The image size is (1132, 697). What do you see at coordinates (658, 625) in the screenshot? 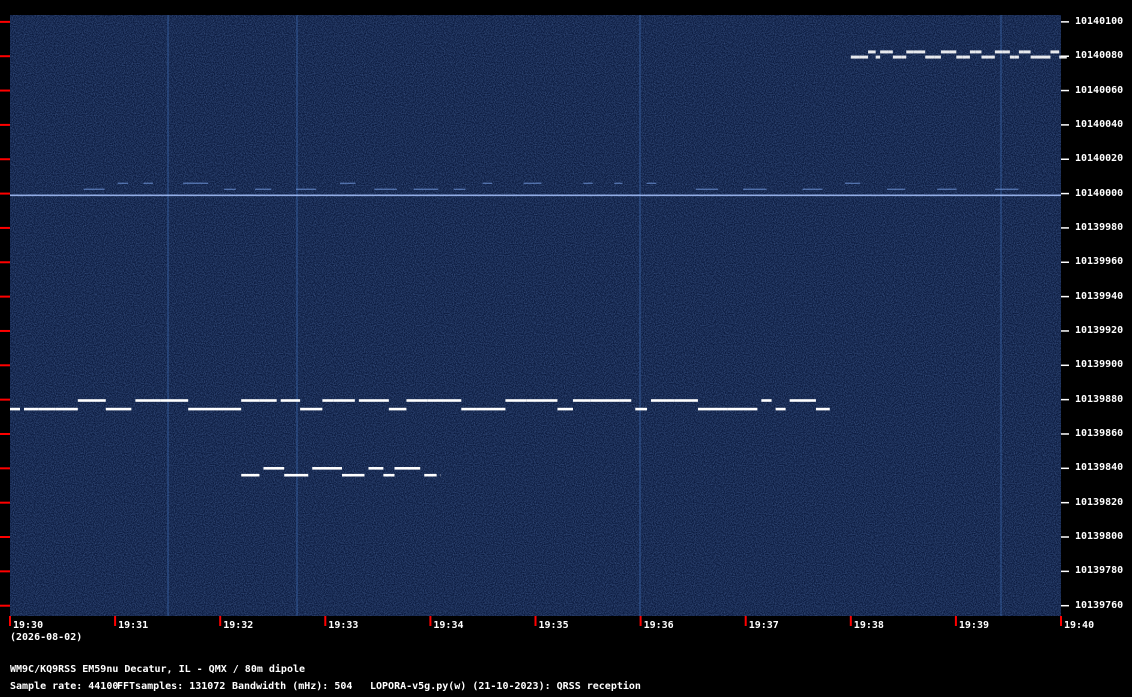
I see `x-tick-label: 19:36` at bounding box center [658, 625].